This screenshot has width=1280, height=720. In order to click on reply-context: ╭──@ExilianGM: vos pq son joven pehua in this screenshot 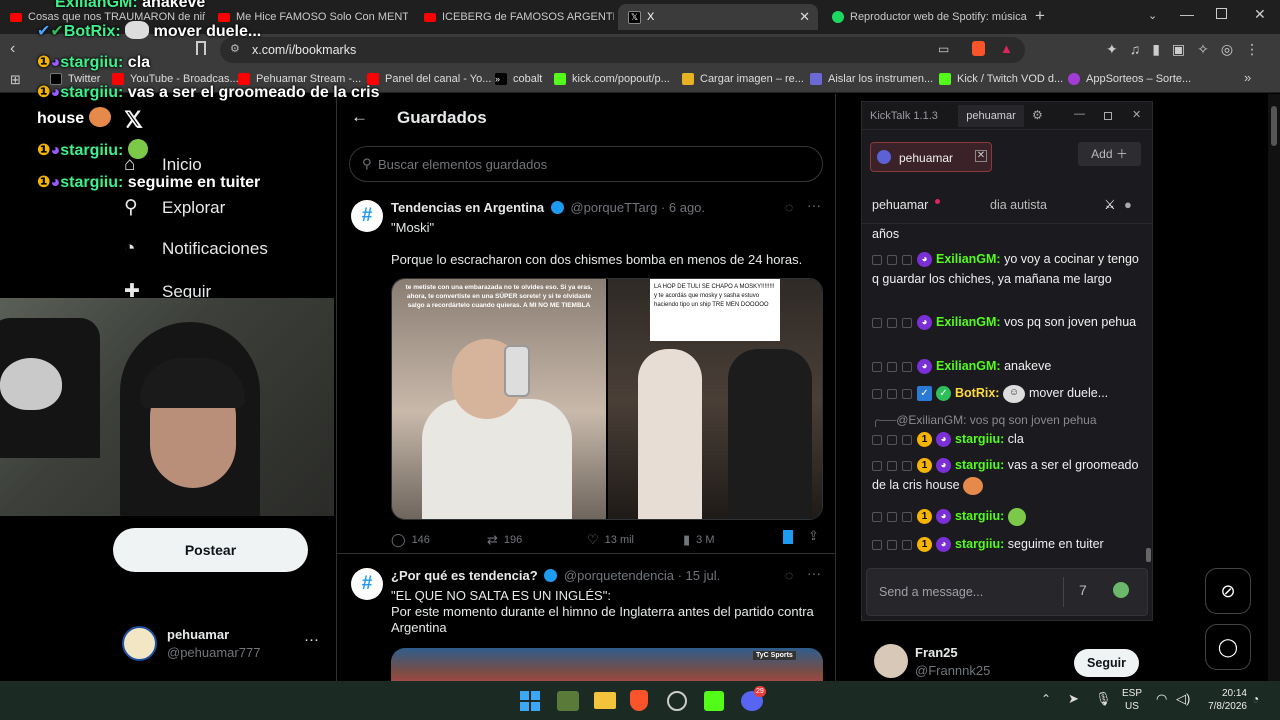, I will do `click(1007, 420)`.